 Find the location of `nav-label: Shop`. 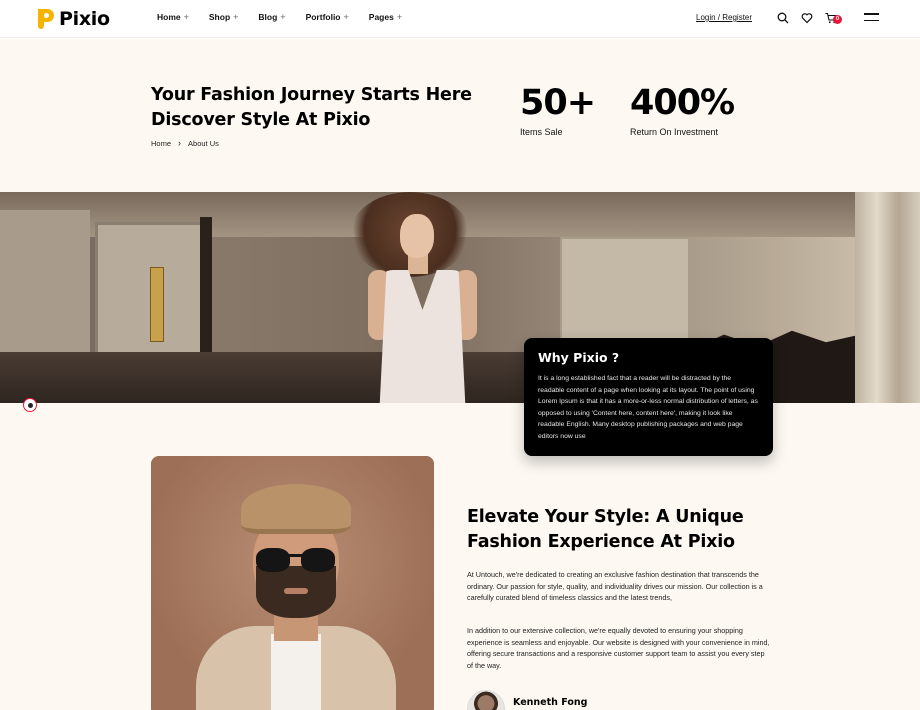

nav-label: Shop is located at coordinates (219, 17).